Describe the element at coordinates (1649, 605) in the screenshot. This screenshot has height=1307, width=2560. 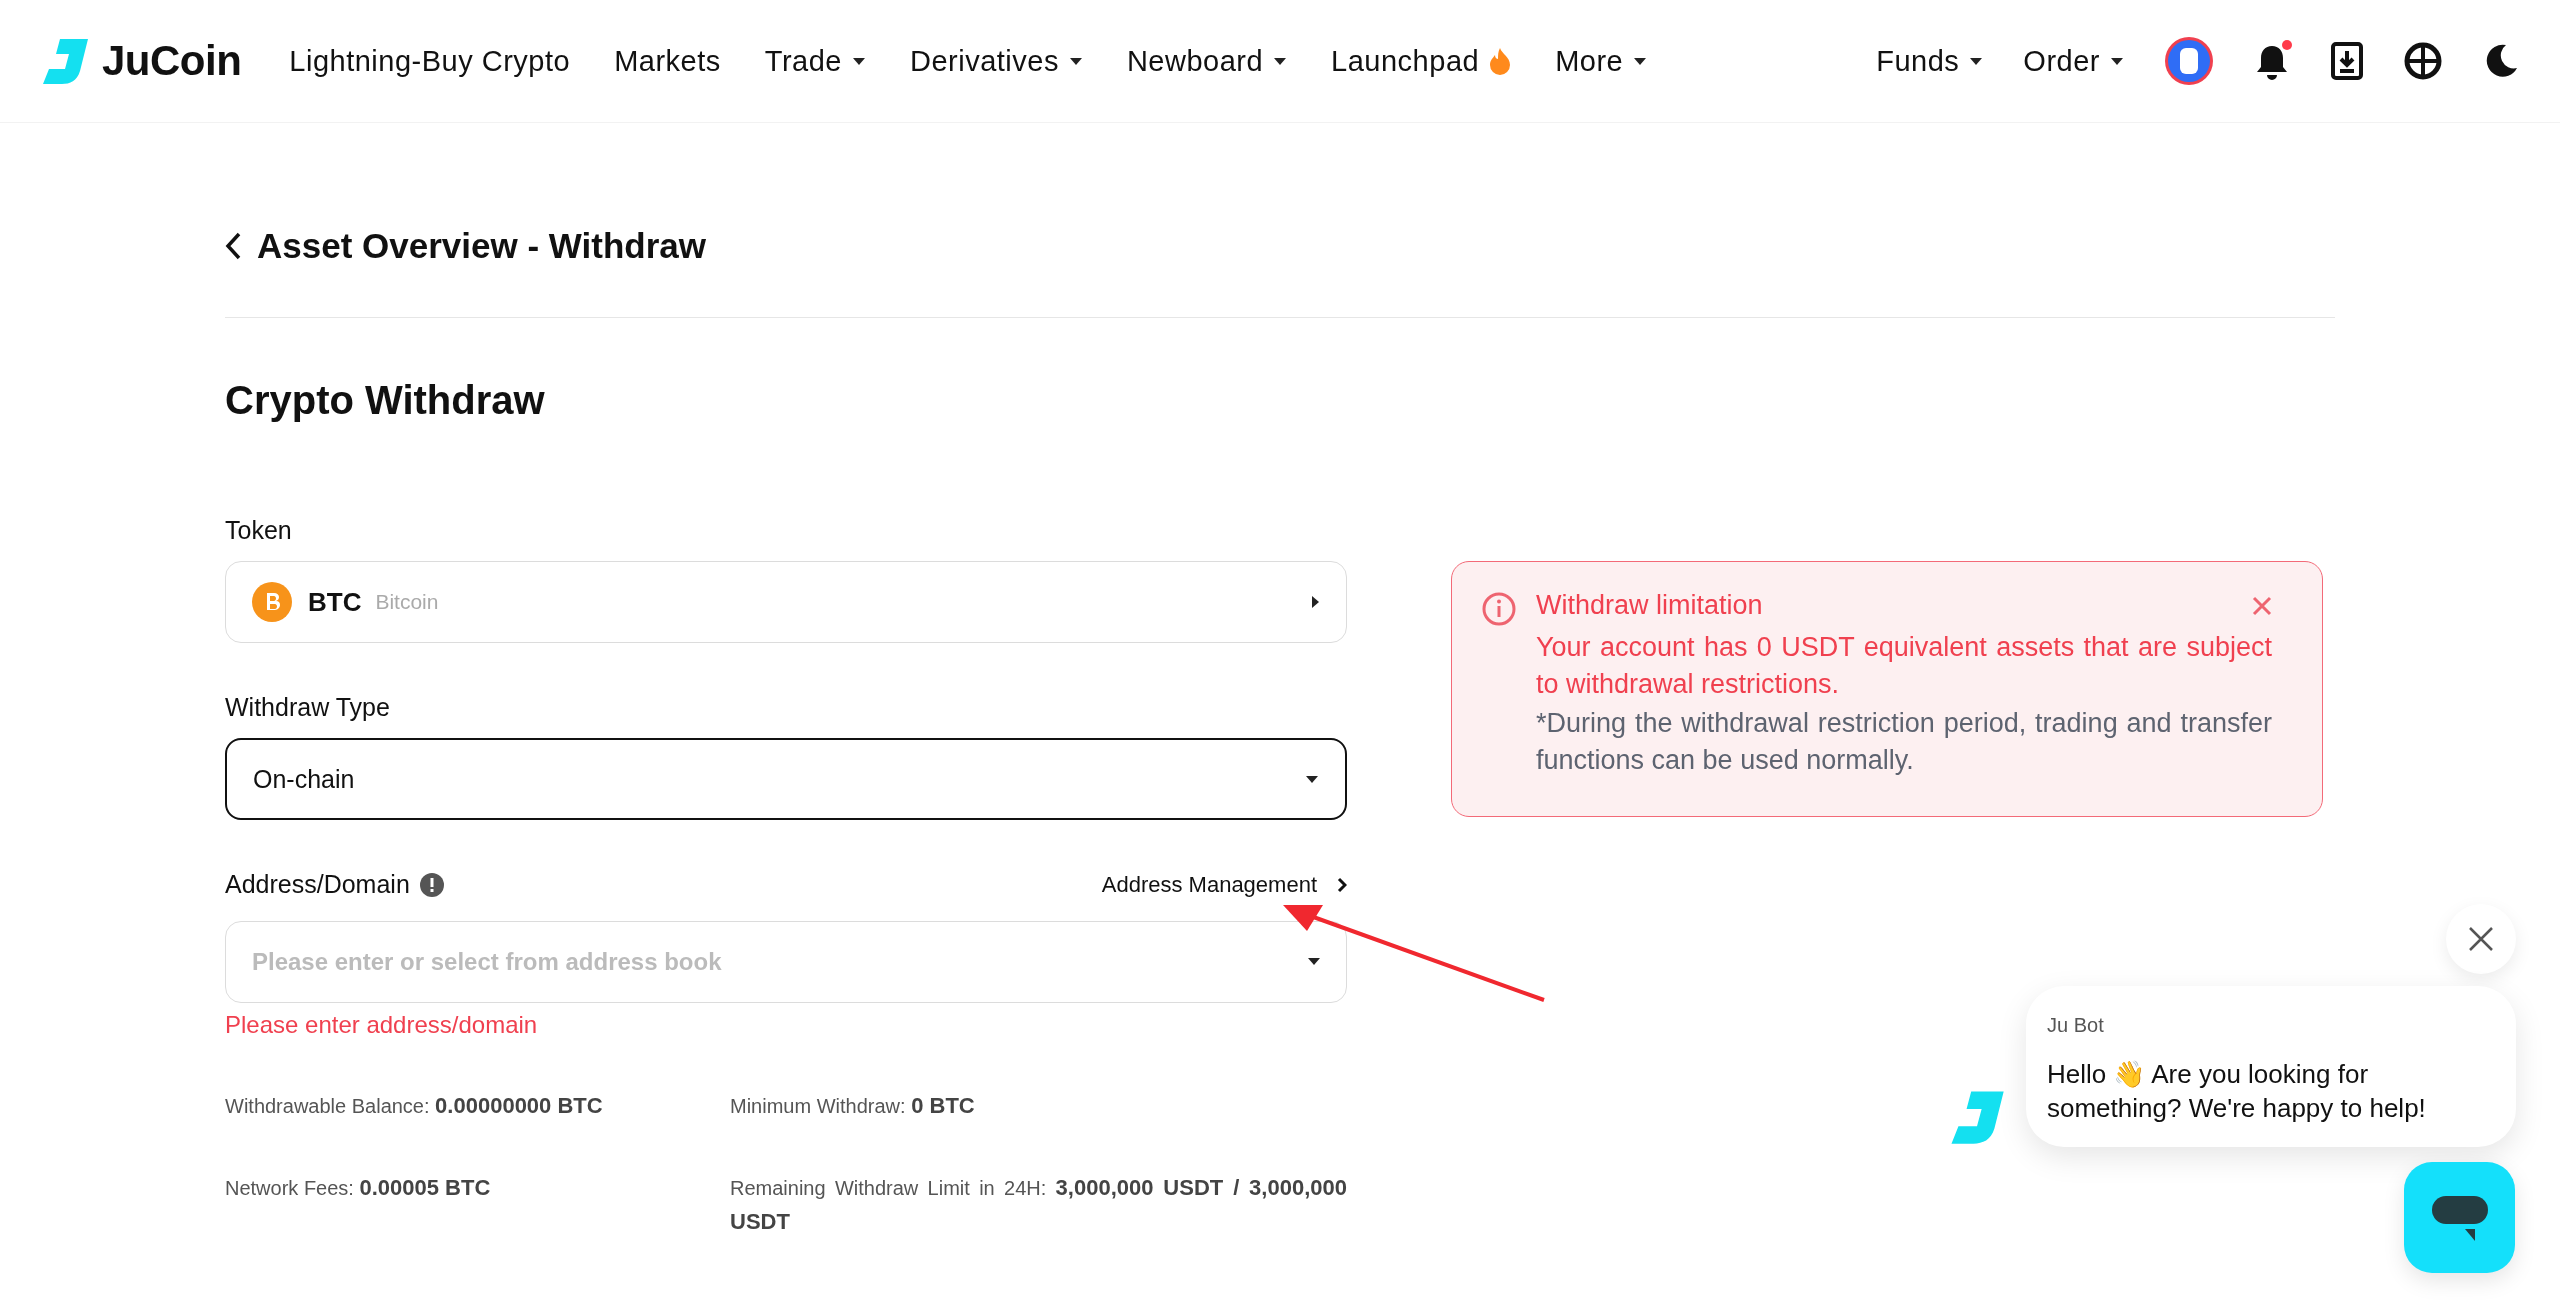
I see `alert-title: Withdraw limitation` at that location.